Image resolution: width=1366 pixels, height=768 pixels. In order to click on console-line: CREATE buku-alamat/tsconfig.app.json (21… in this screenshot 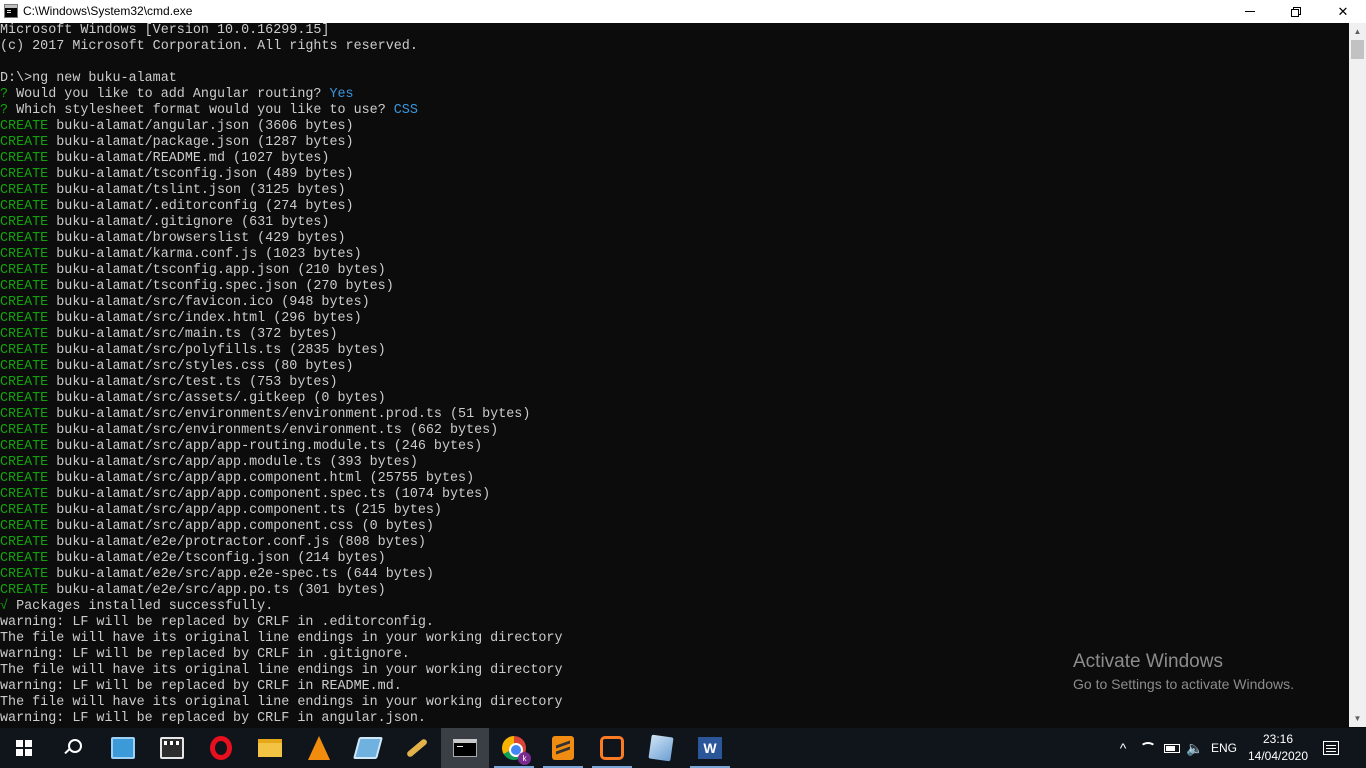, I will do `click(193, 271)`.